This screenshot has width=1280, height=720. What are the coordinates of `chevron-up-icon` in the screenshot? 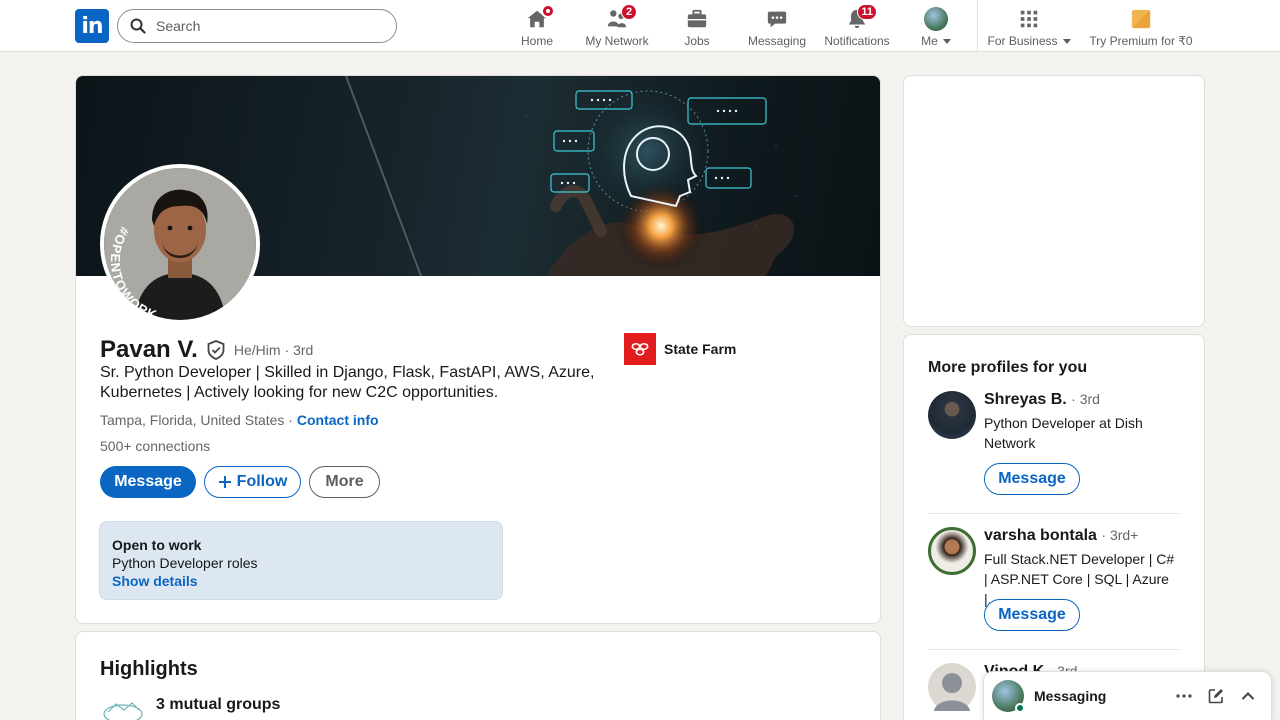 It's located at (1248, 696).